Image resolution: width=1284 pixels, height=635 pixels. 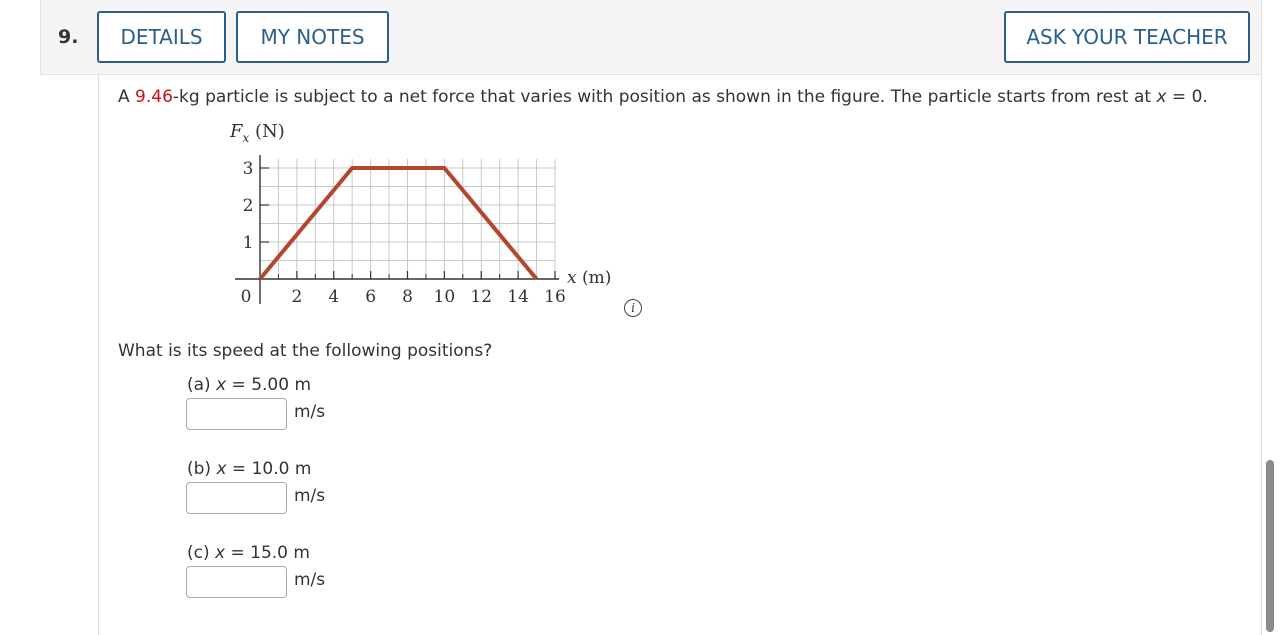 What do you see at coordinates (127, 97) in the screenshot?
I see `problem-prefix: A` at bounding box center [127, 97].